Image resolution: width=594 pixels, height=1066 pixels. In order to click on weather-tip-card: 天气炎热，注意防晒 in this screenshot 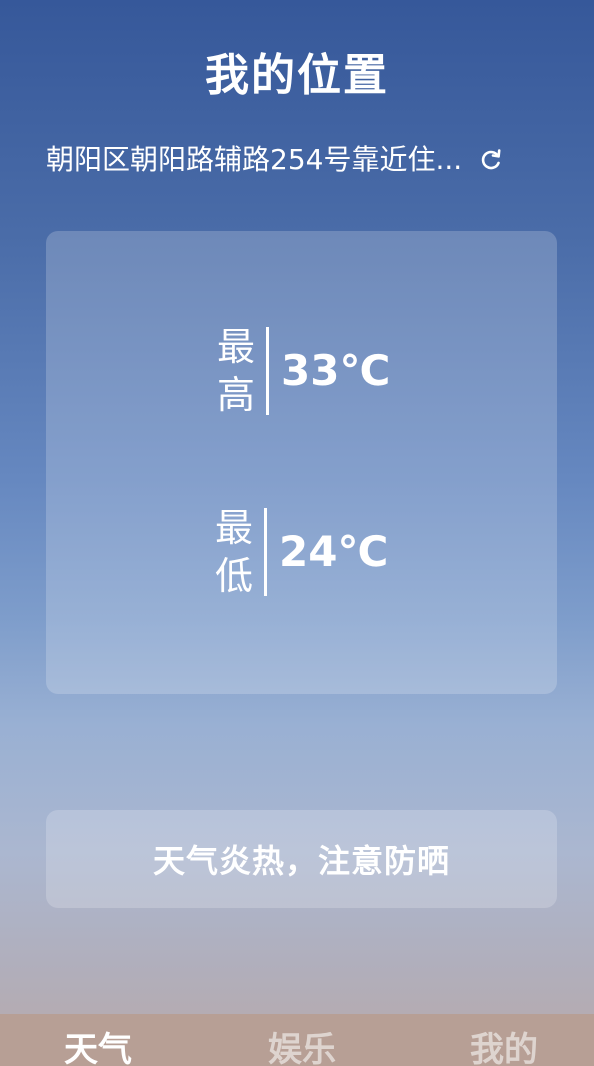, I will do `click(301, 859)`.